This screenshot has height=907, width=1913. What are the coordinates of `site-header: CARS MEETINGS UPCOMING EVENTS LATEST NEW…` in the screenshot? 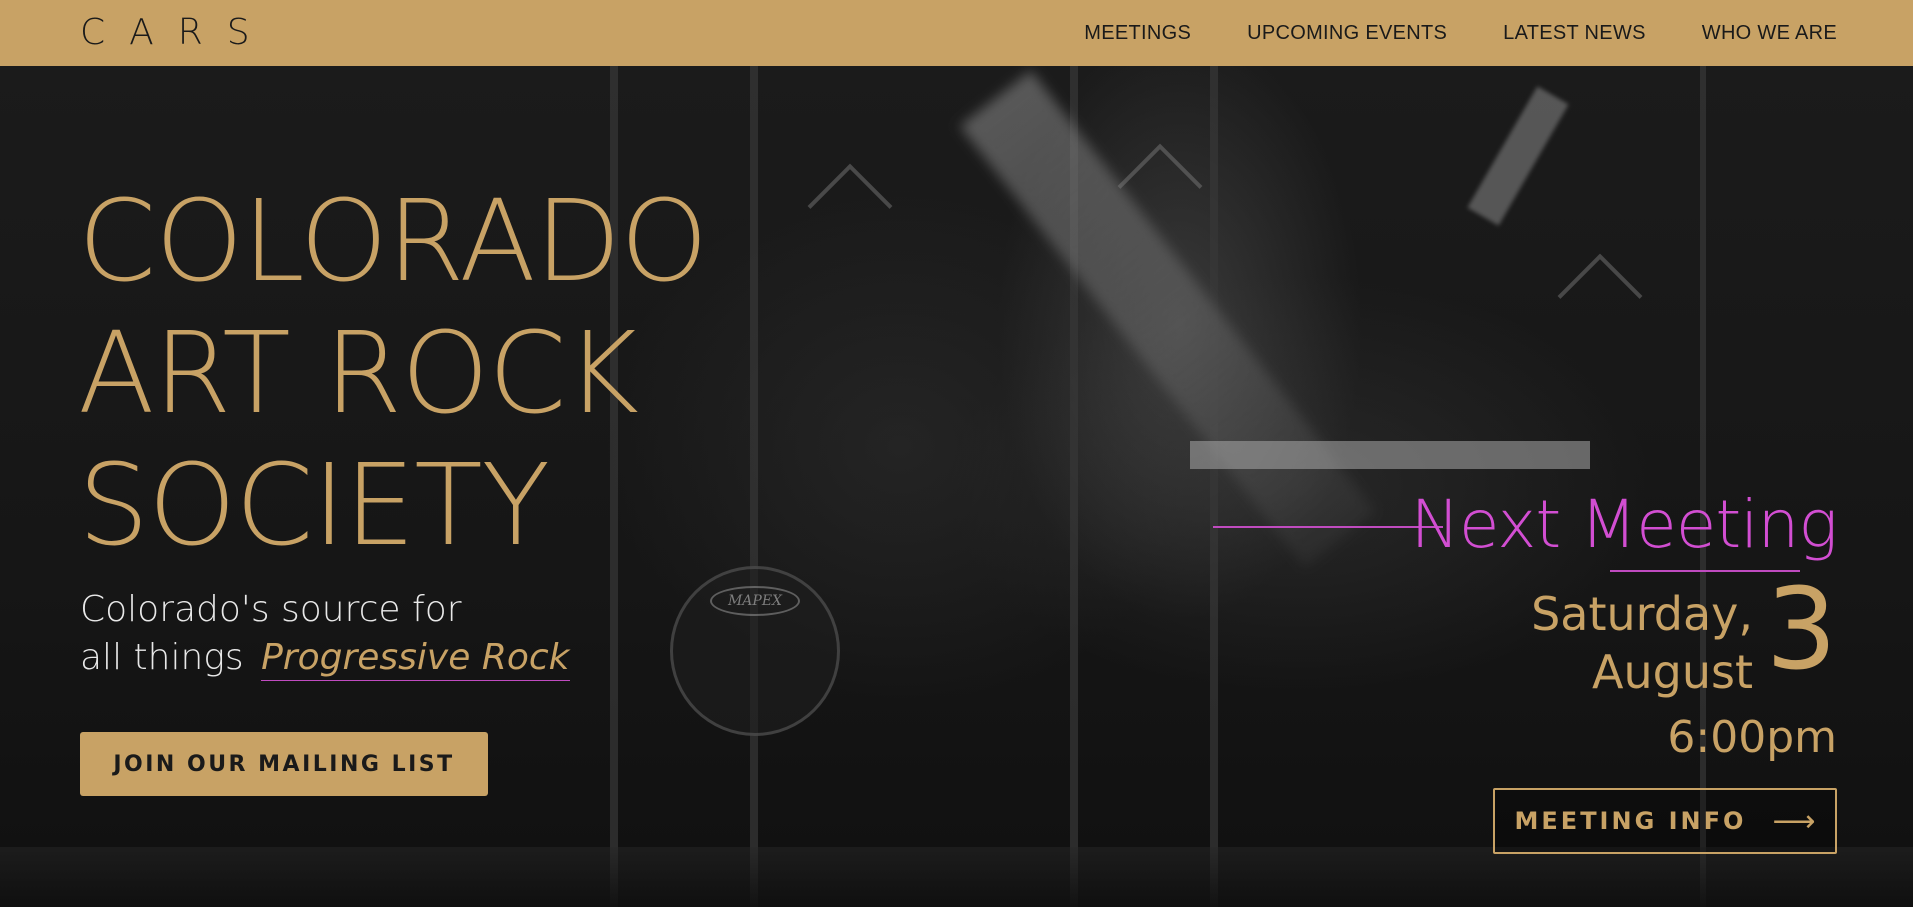 It's located at (956, 33).